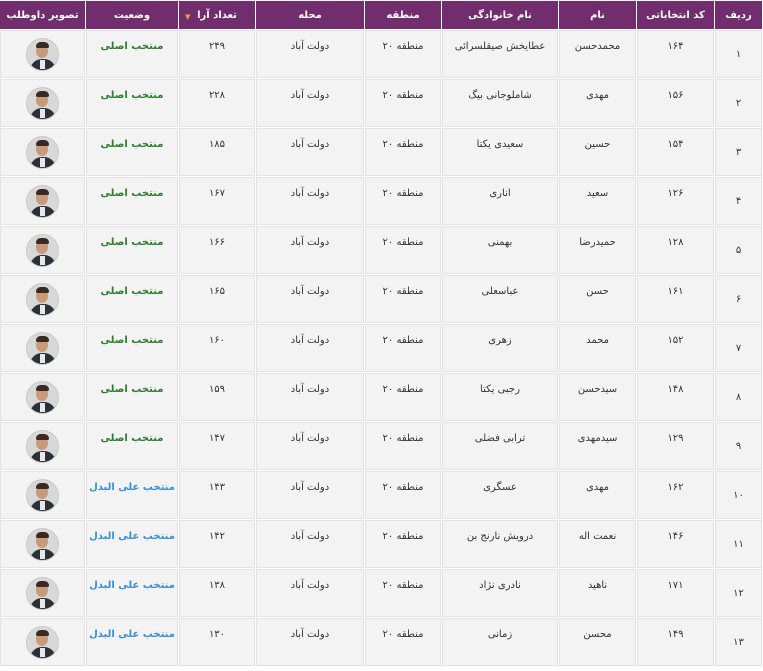 This screenshot has width=763, height=671. I want to click on header-first-name: نام, so click(597, 15).